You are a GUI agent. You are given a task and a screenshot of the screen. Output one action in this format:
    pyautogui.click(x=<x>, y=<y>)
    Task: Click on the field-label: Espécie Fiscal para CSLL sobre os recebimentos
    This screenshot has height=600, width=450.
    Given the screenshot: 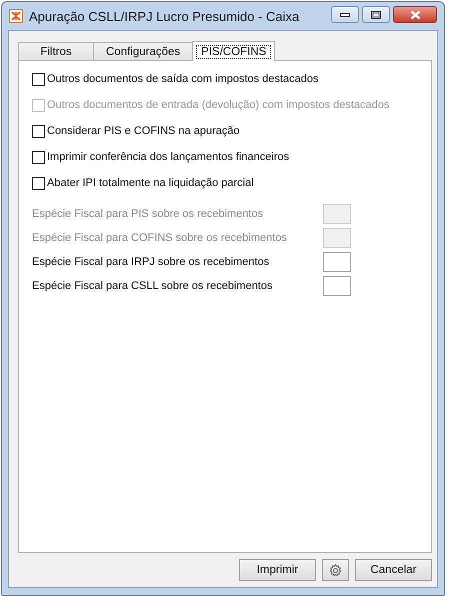 What is the action you would take?
    pyautogui.click(x=152, y=286)
    